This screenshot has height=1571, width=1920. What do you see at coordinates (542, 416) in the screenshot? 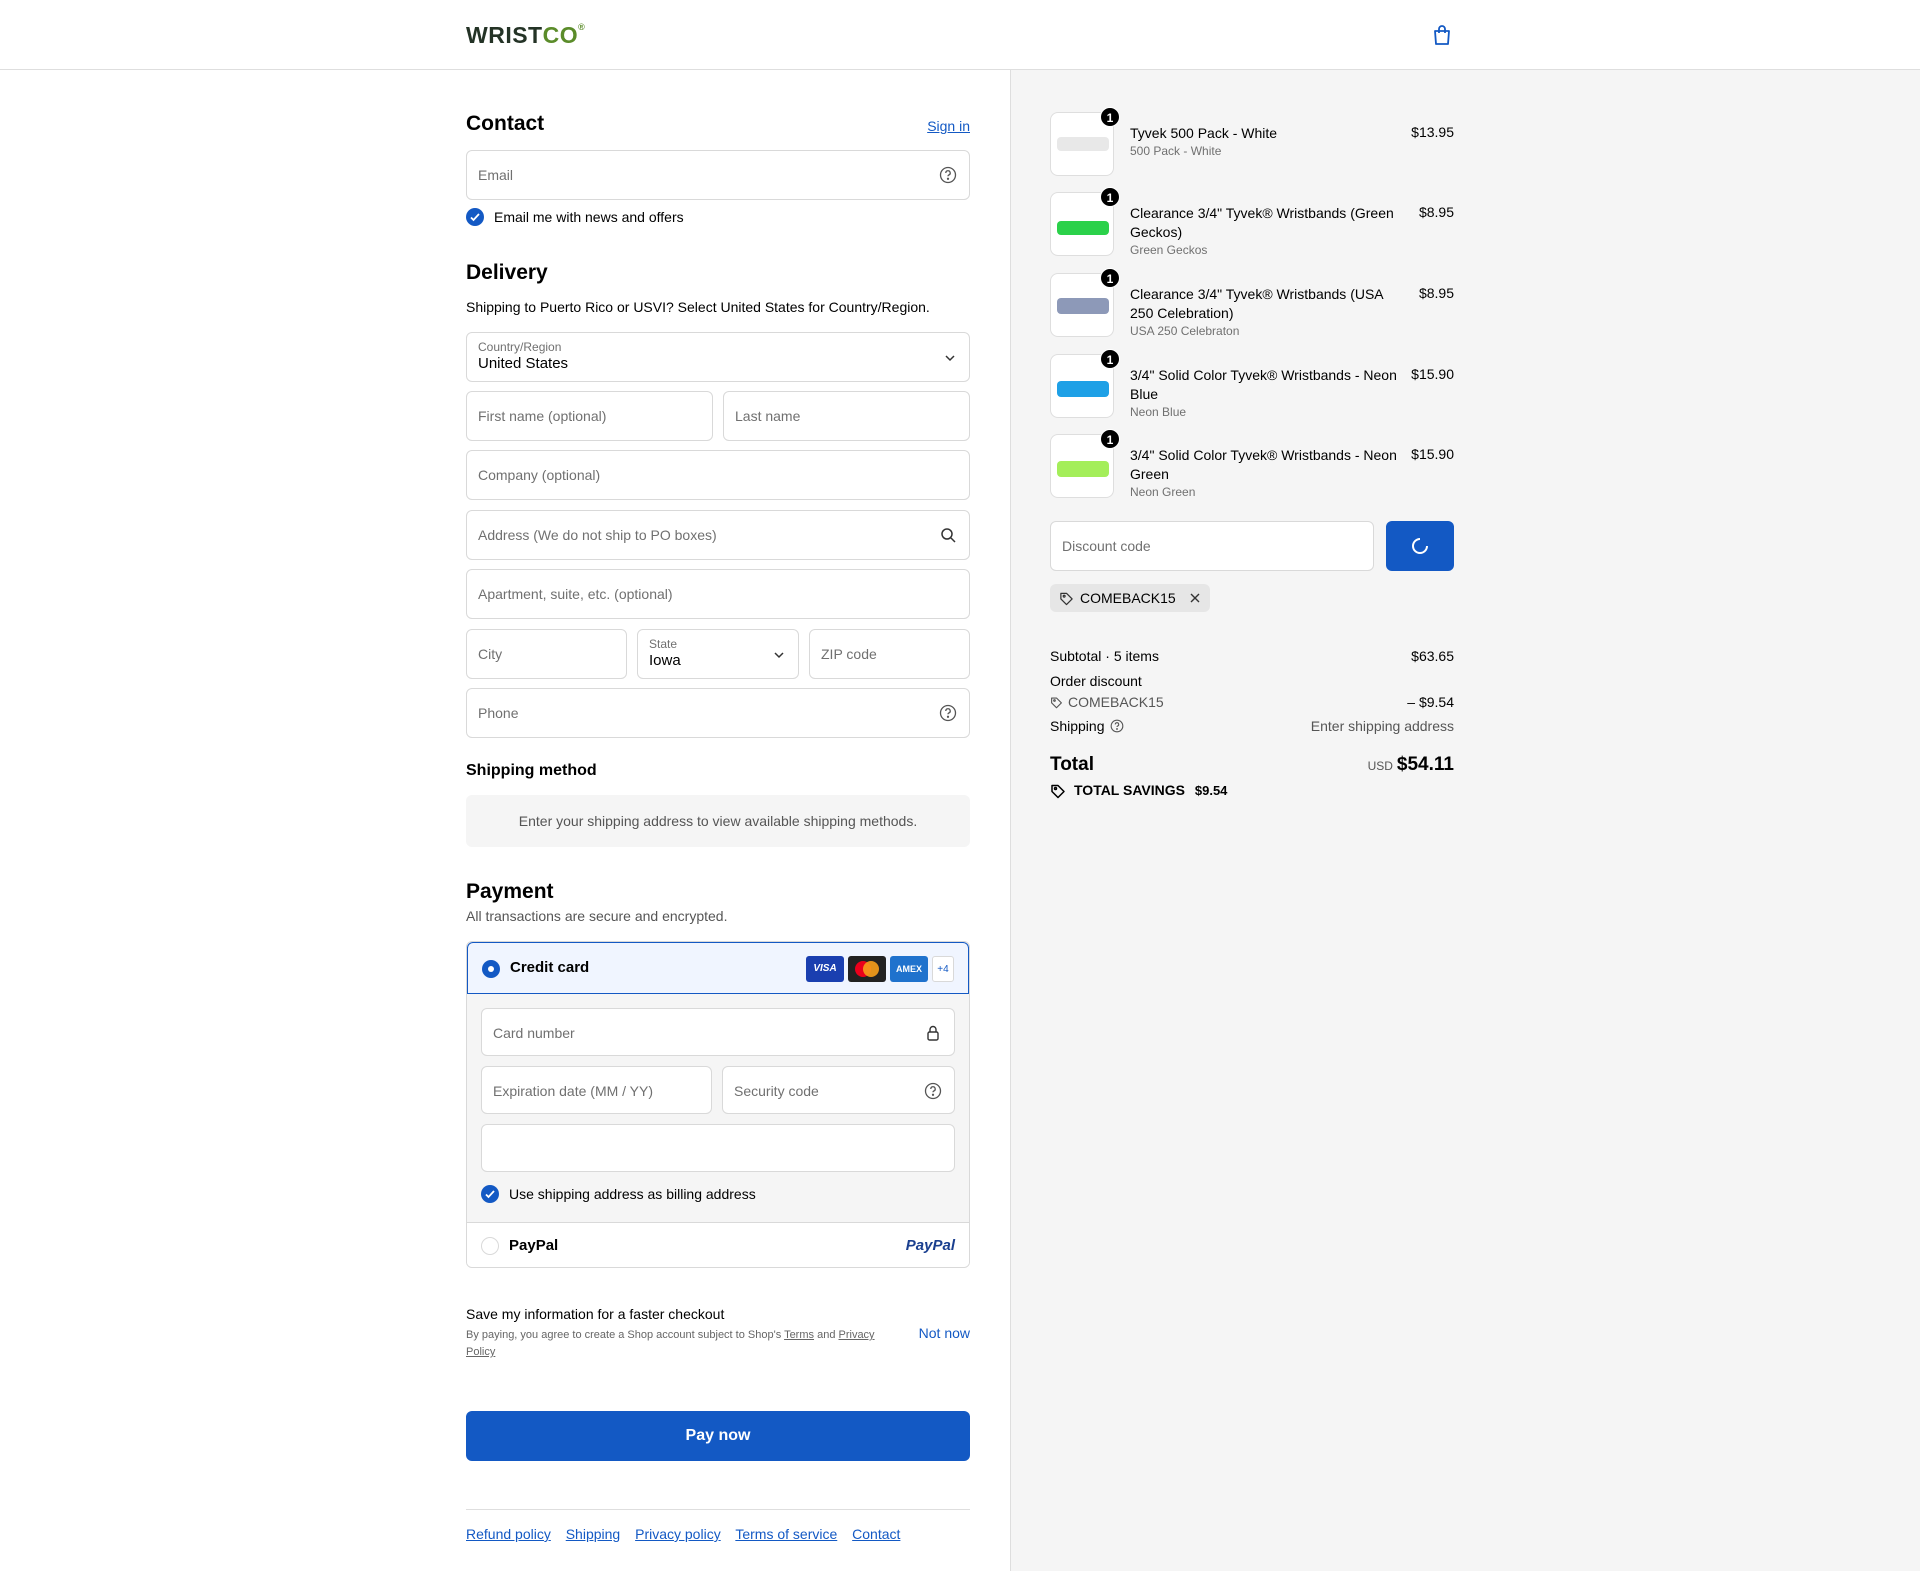
I see `first-name-placeholder: First name (optional)` at bounding box center [542, 416].